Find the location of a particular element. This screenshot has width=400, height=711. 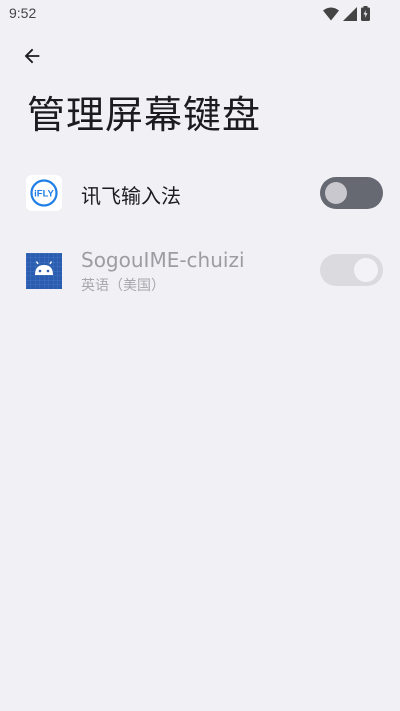

arrow-left-icon is located at coordinates (32, 58).